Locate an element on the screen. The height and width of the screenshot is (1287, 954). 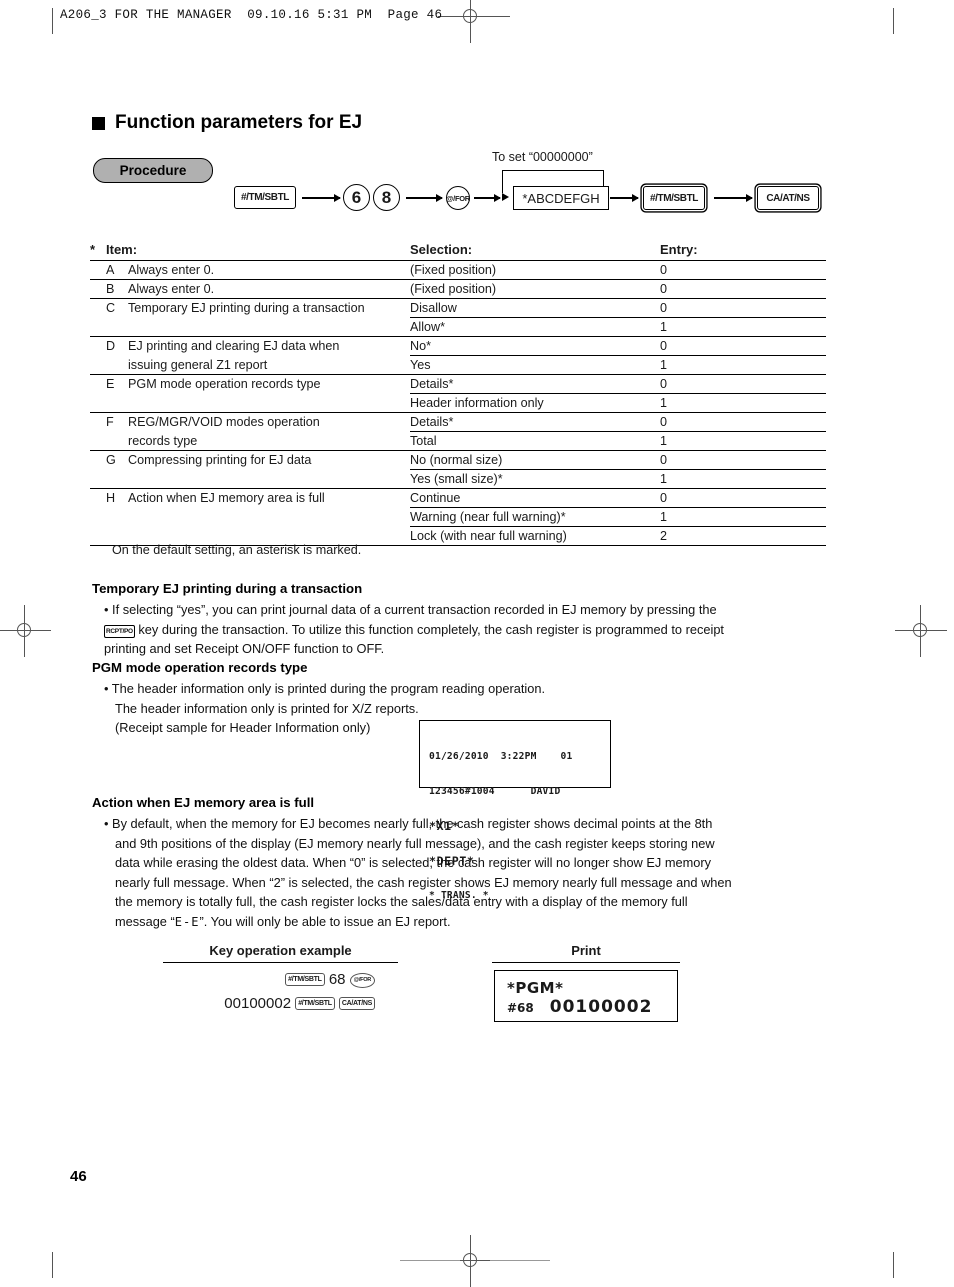
crop-line-bottom-rule-left is located at coordinates (430, 1260).